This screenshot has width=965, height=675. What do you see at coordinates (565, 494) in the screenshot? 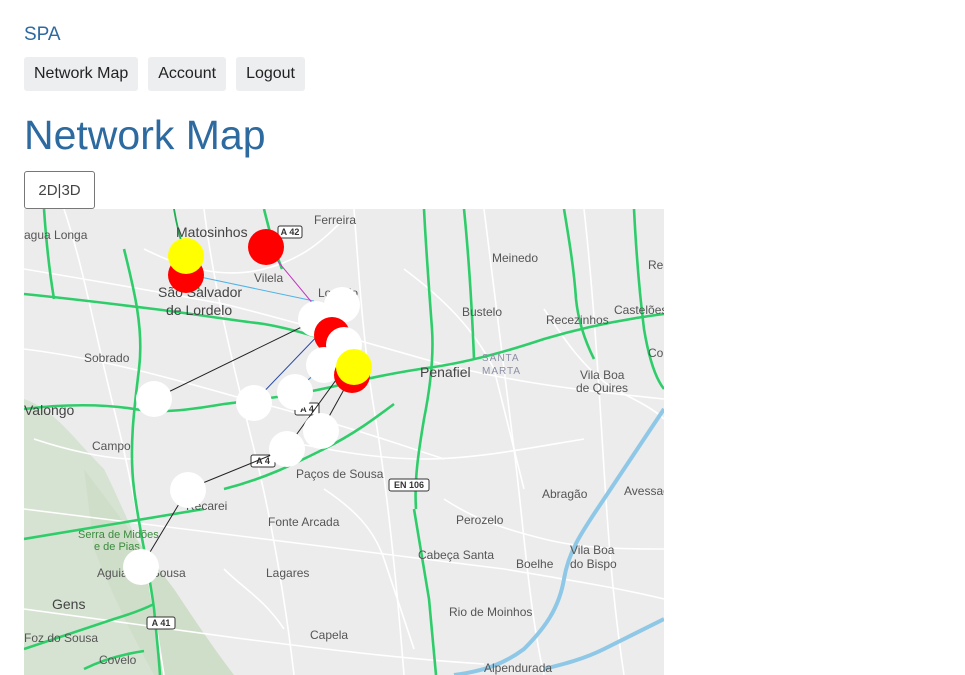
I see `place-label: Abragão` at bounding box center [565, 494].